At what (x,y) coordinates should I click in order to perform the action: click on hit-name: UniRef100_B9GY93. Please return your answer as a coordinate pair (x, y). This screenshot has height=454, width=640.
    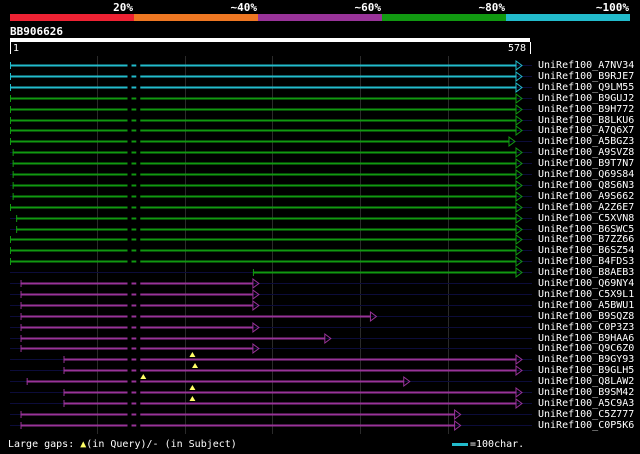
    Looking at the image, I should click on (586, 359).